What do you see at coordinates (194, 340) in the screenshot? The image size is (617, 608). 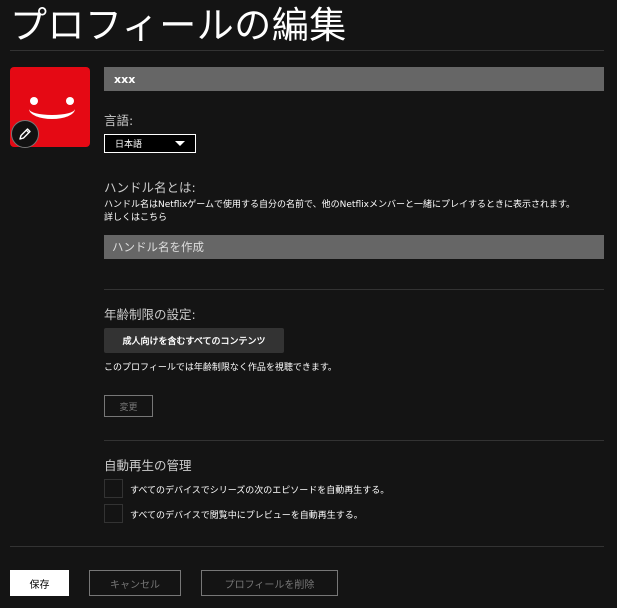 I see `maturity-badge: 成人向けを含むすべてのコンテンツ` at bounding box center [194, 340].